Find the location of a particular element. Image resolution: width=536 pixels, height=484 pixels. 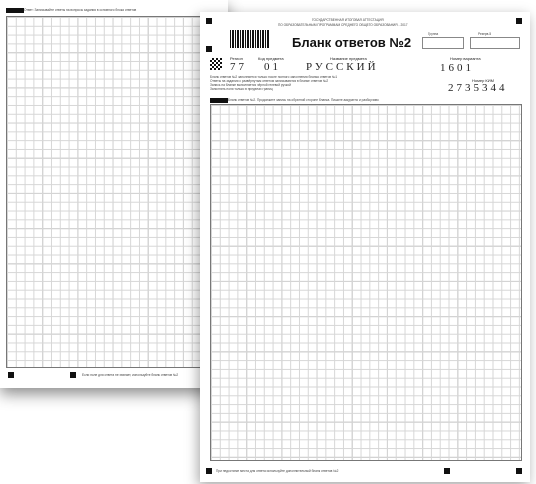

corner-mark-top-right is located at coordinates (519, 21).